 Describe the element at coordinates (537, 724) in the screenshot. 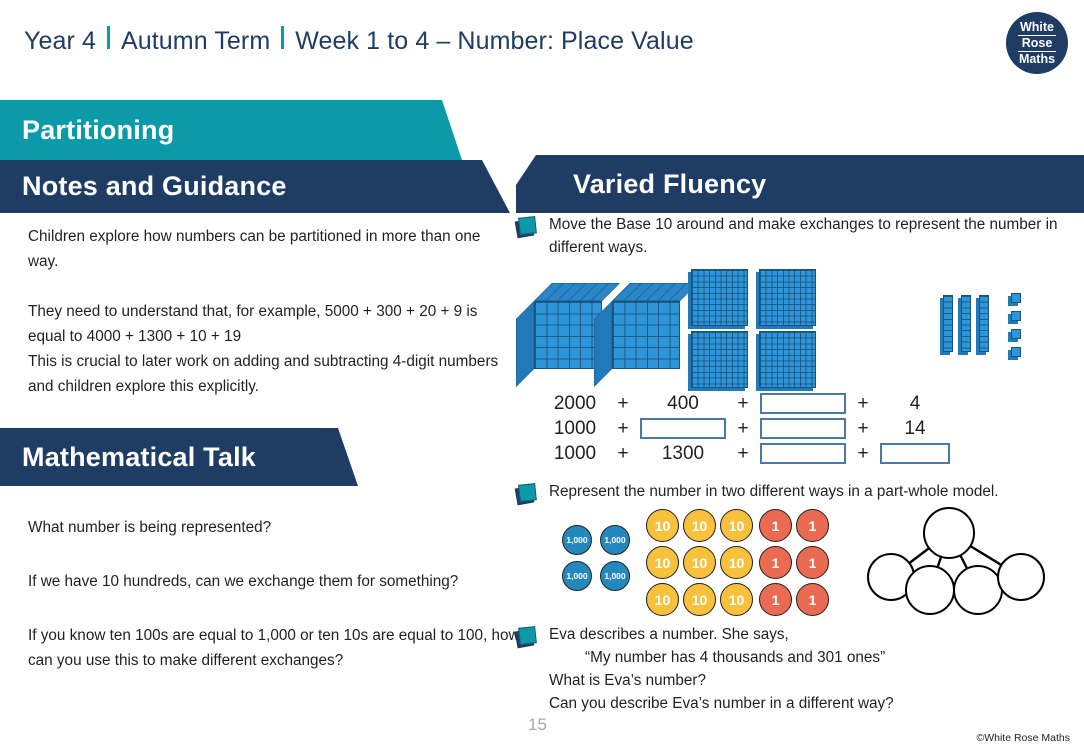

I see `page-number: 15` at that location.